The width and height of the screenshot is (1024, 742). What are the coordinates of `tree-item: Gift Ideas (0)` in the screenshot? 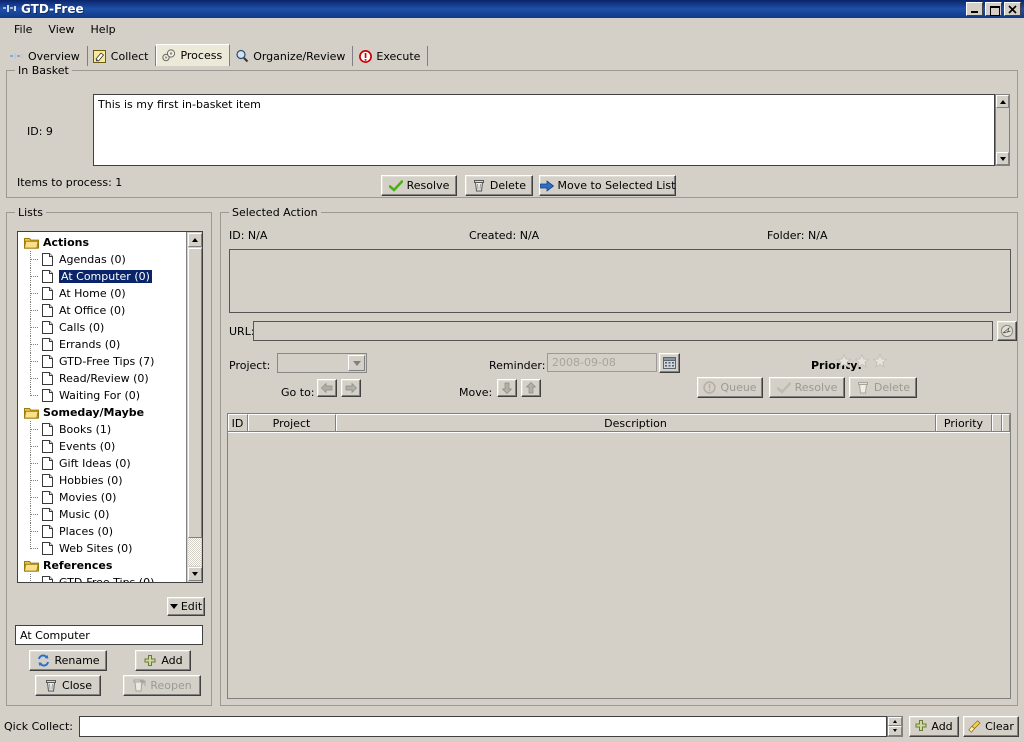 It's located at (102, 463).